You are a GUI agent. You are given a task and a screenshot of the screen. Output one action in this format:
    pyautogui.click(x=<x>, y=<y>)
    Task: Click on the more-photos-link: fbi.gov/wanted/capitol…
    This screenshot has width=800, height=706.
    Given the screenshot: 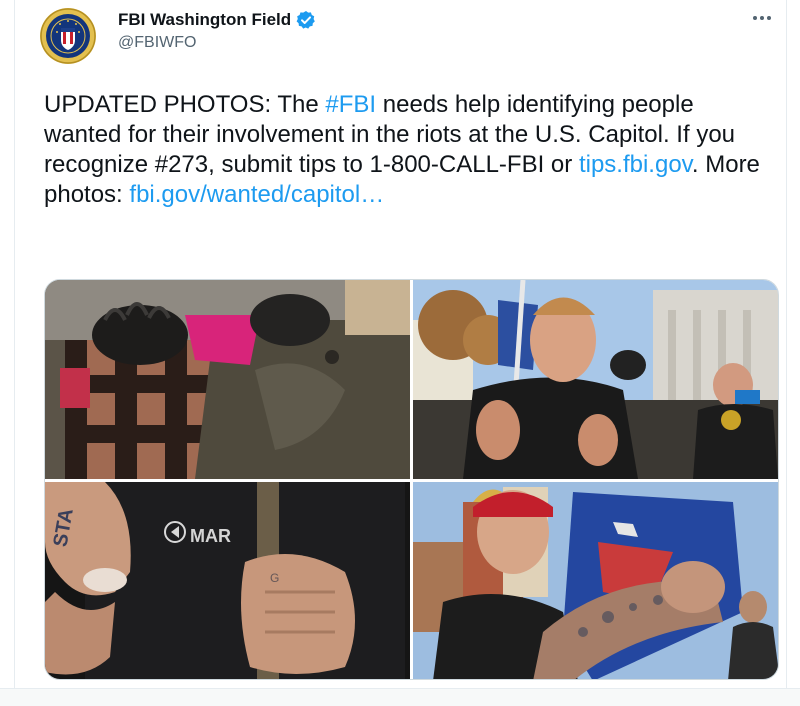 What is the action you would take?
    pyautogui.click(x=256, y=194)
    